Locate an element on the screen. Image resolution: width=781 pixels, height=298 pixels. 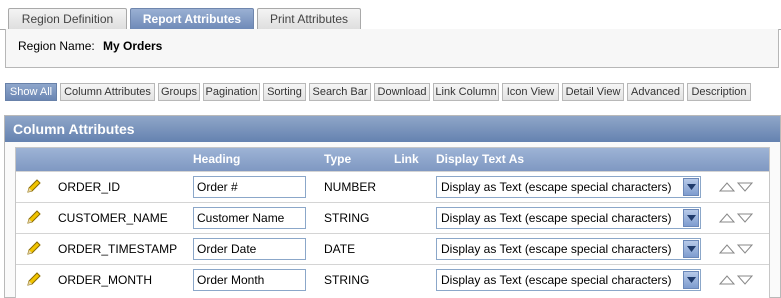
table-header: Heading Type Link Display Text As is located at coordinates (392, 159).